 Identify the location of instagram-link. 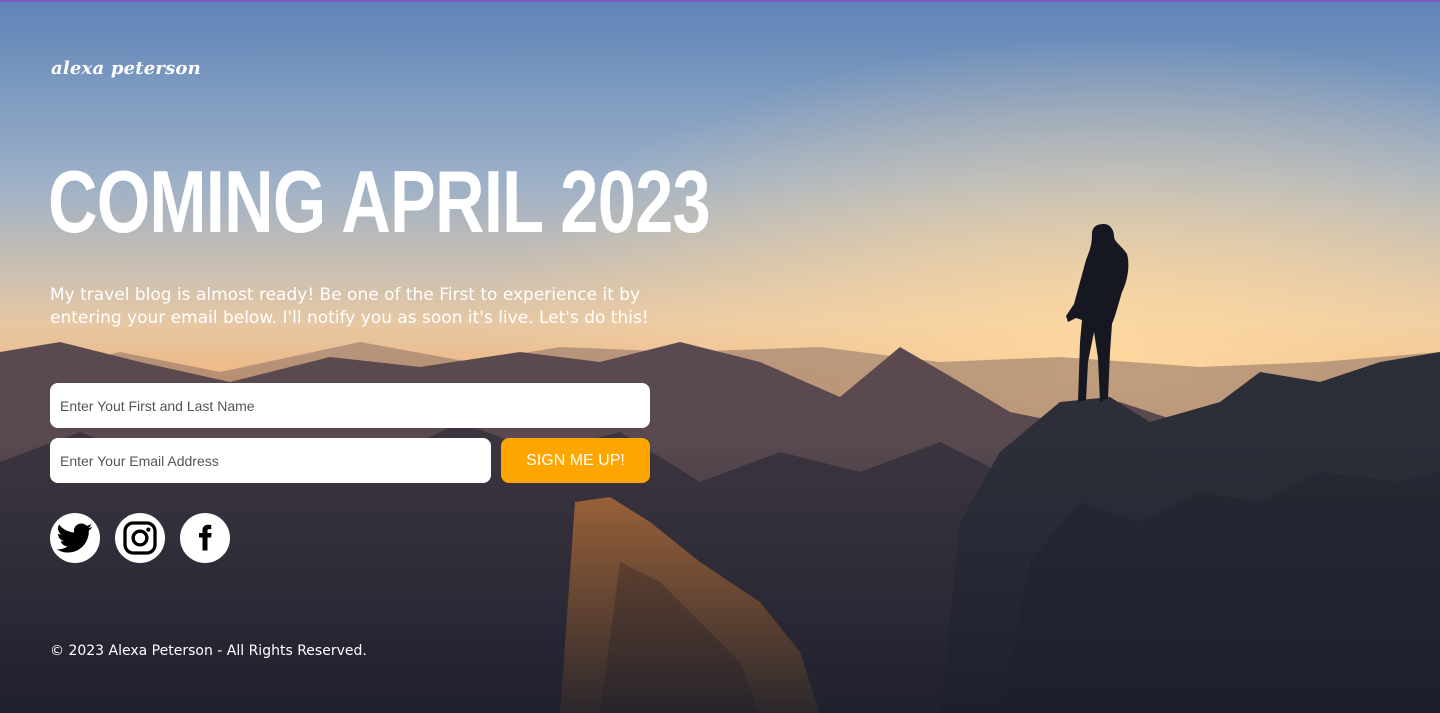
(140, 538).